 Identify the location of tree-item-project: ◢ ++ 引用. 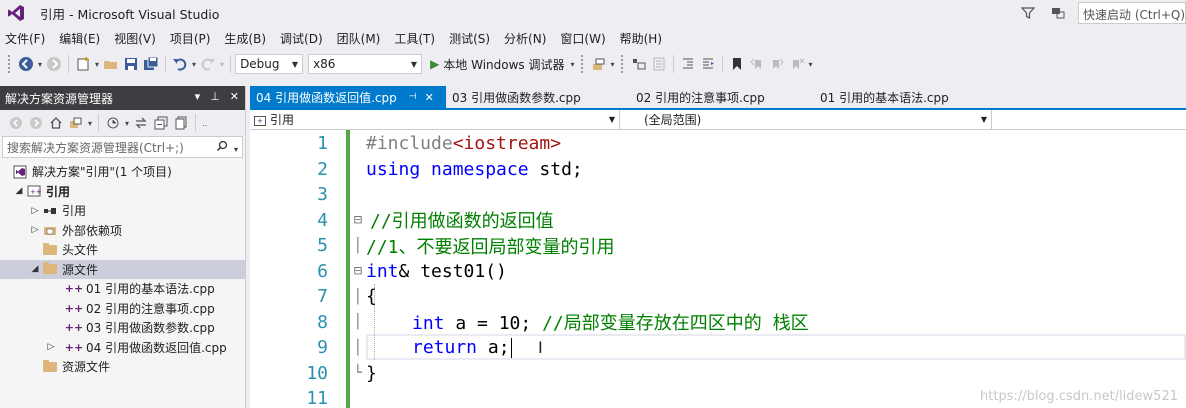
(122, 192).